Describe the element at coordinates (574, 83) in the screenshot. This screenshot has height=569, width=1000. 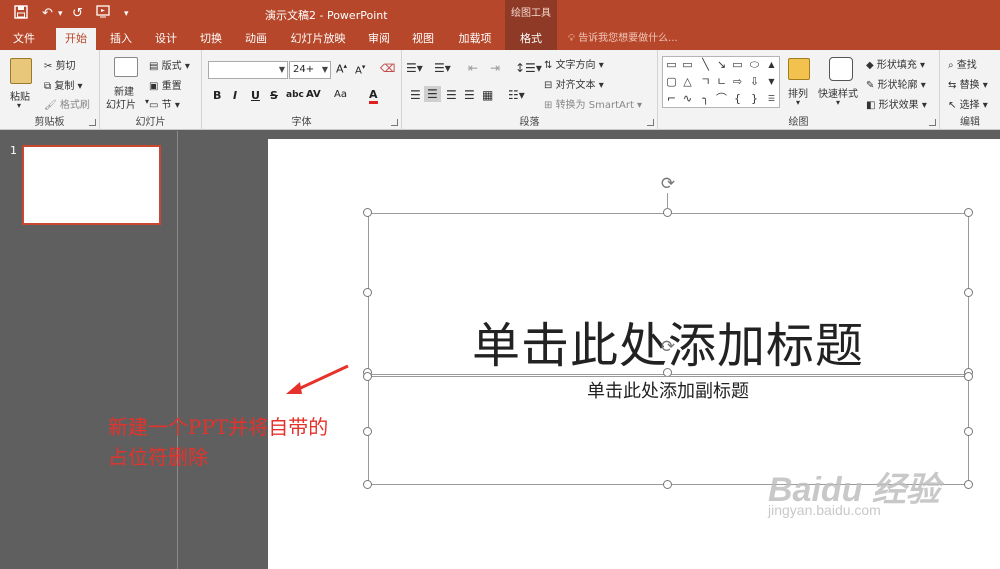
I see `align-text-button: ⊟ 对齐文本 ▾` at that location.